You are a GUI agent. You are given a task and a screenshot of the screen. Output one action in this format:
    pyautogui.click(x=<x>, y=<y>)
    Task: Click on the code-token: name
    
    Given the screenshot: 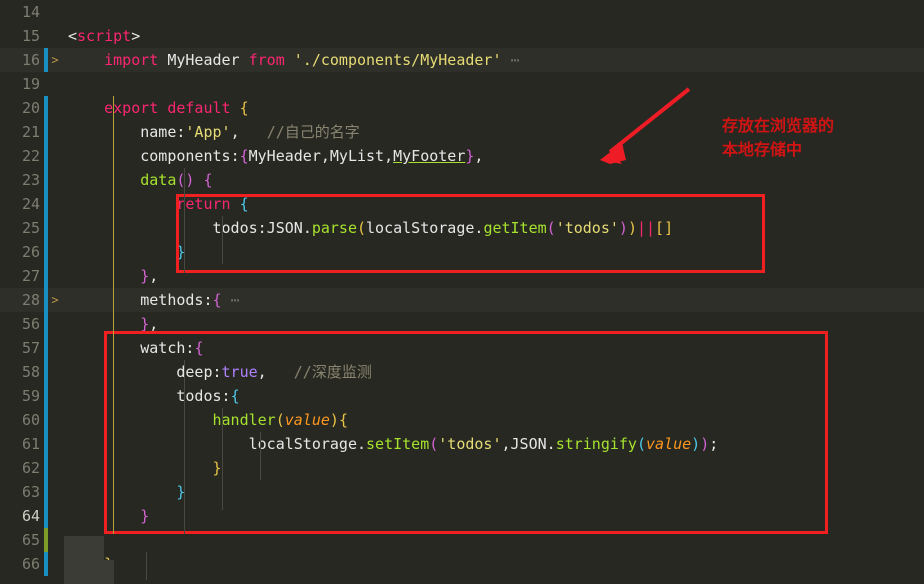 What is the action you would take?
    pyautogui.click(x=158, y=132)
    